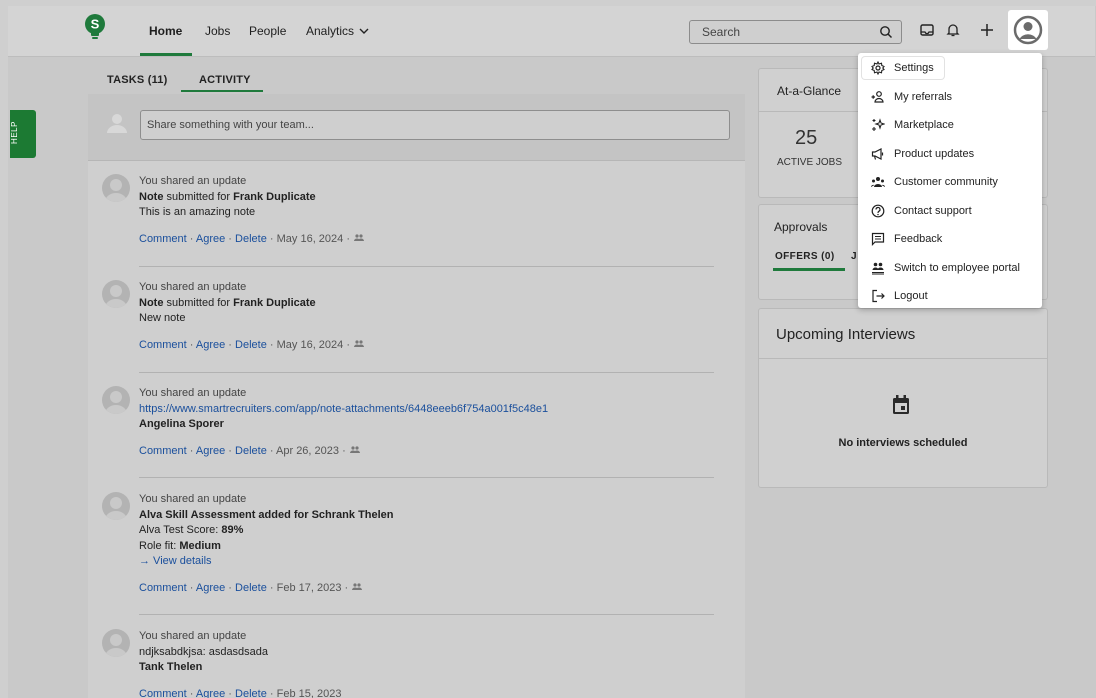  Describe the element at coordinates (23, 134) in the screenshot. I see `help-tab: HELP` at that location.